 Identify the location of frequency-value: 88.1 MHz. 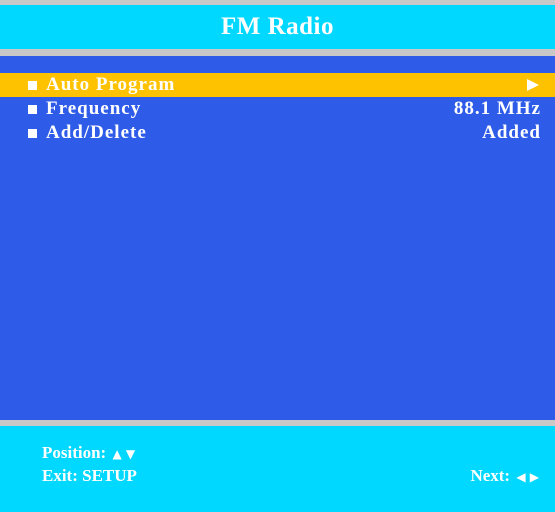
(497, 108).